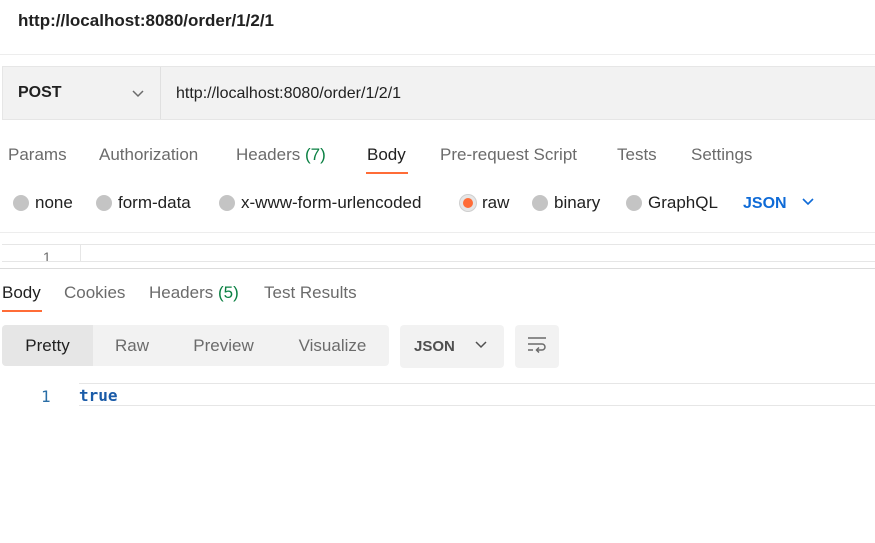 This screenshot has height=543, width=875. I want to click on response-tab-headers: Headers (5), so click(194, 293).